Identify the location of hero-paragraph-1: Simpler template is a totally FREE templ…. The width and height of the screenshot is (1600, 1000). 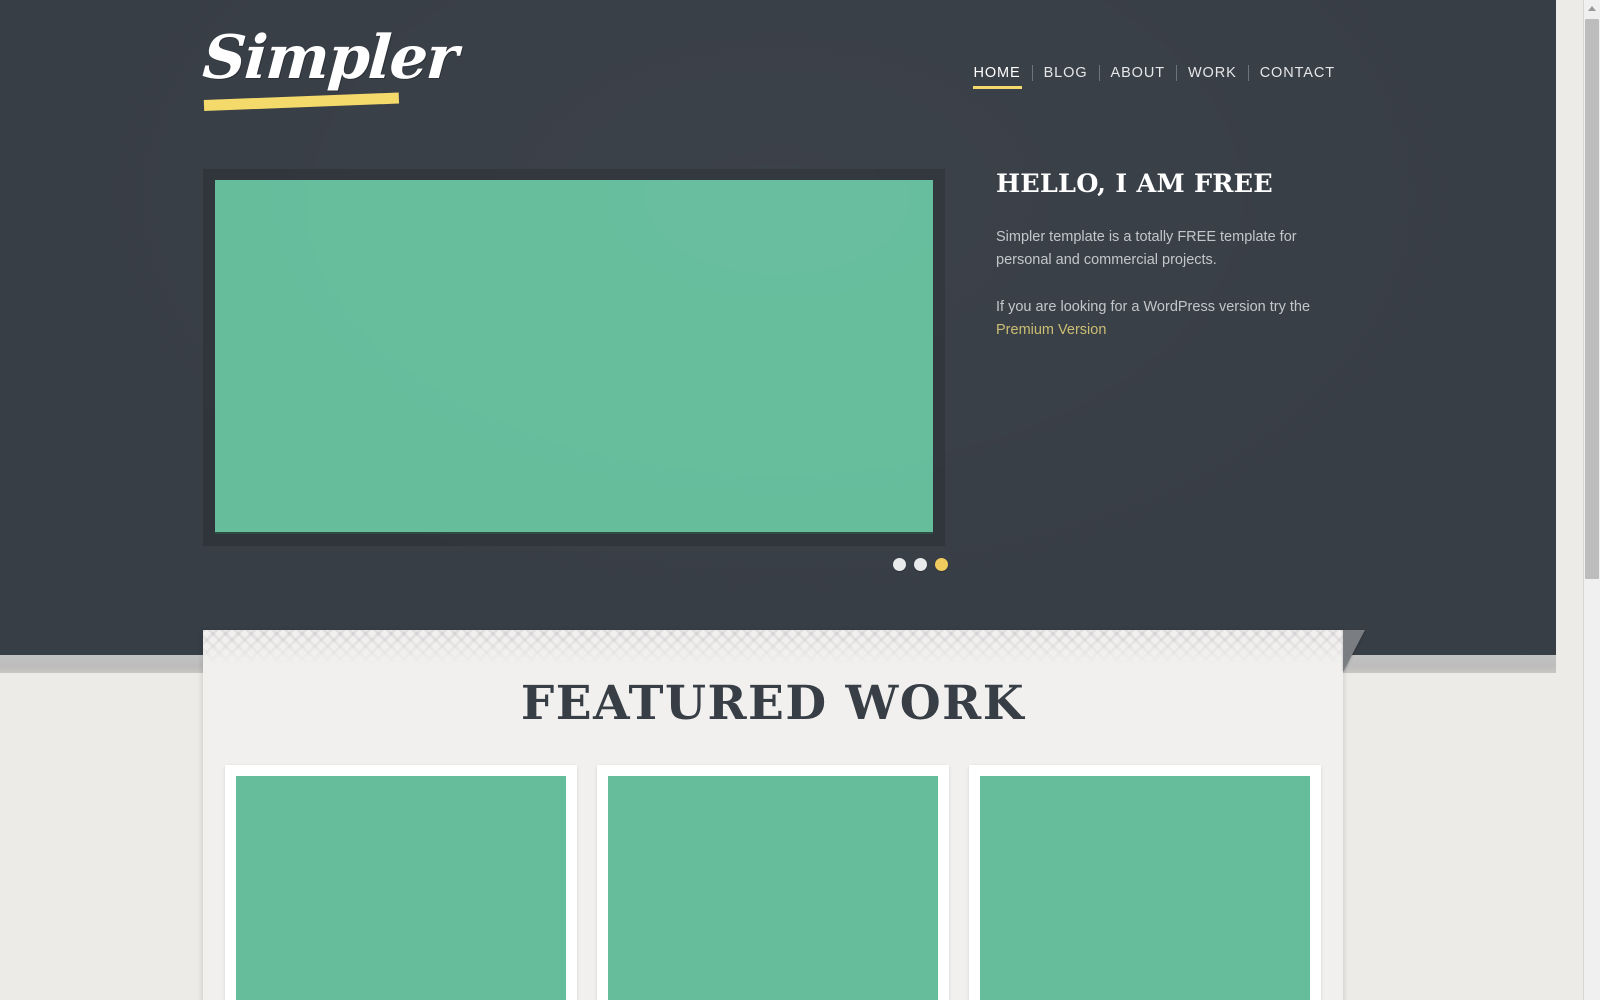
(1146, 248).